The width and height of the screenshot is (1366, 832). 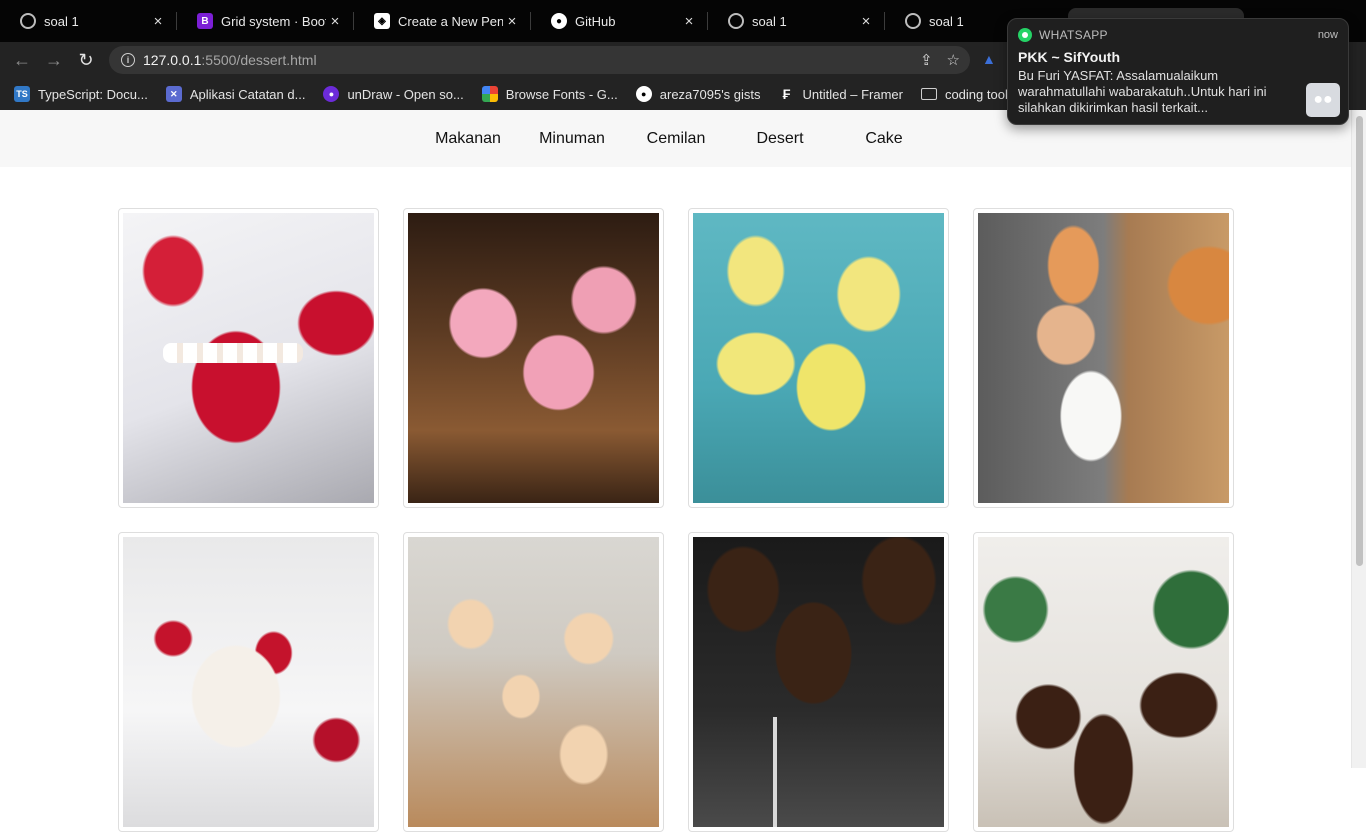 I want to click on lemon-cheesecake-jars-photo, so click(x=818, y=358).